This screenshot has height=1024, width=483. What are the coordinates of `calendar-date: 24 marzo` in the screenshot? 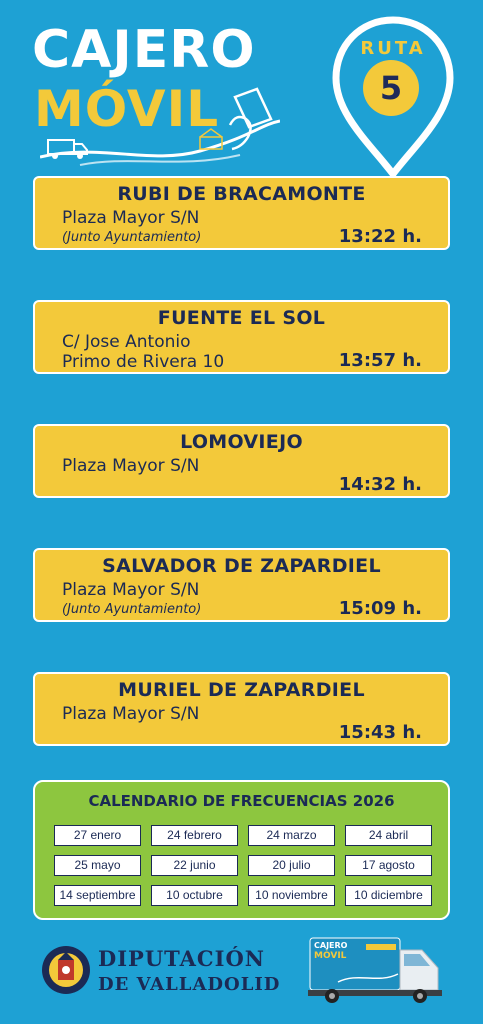 It's located at (291, 835).